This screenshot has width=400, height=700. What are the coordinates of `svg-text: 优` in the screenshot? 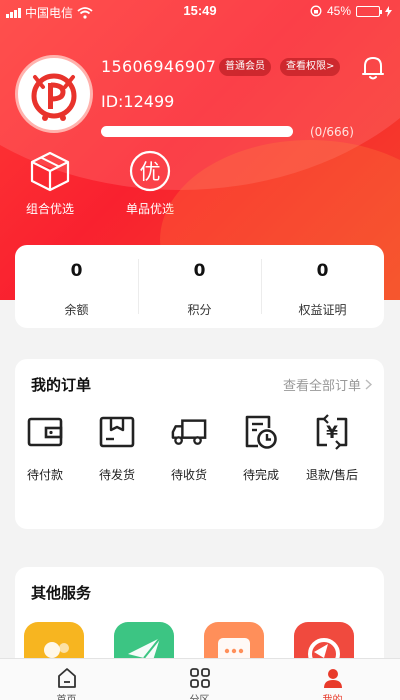 It's located at (150, 172).